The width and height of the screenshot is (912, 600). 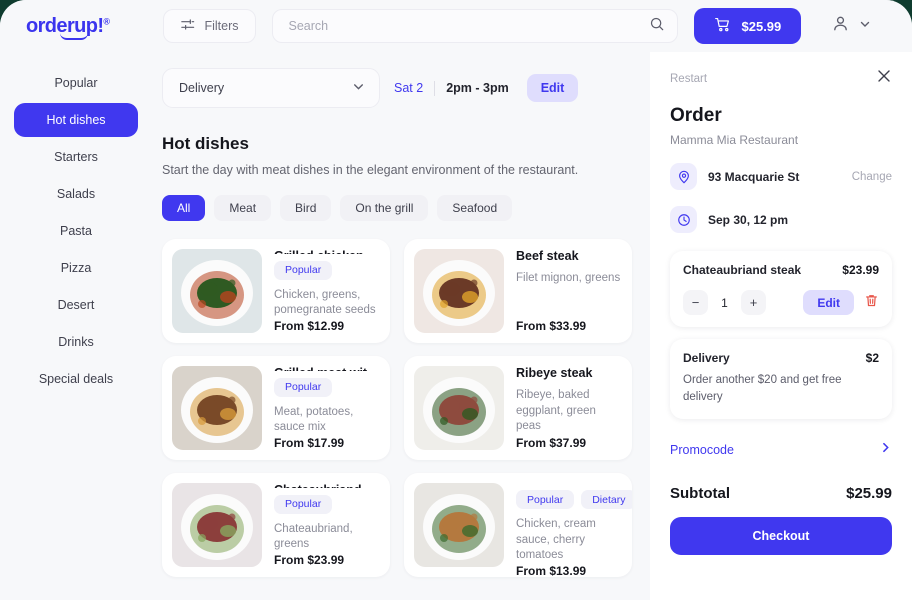 What do you see at coordinates (781, 358) in the screenshot?
I see `delivery-fee-header: Delivery $2` at bounding box center [781, 358].